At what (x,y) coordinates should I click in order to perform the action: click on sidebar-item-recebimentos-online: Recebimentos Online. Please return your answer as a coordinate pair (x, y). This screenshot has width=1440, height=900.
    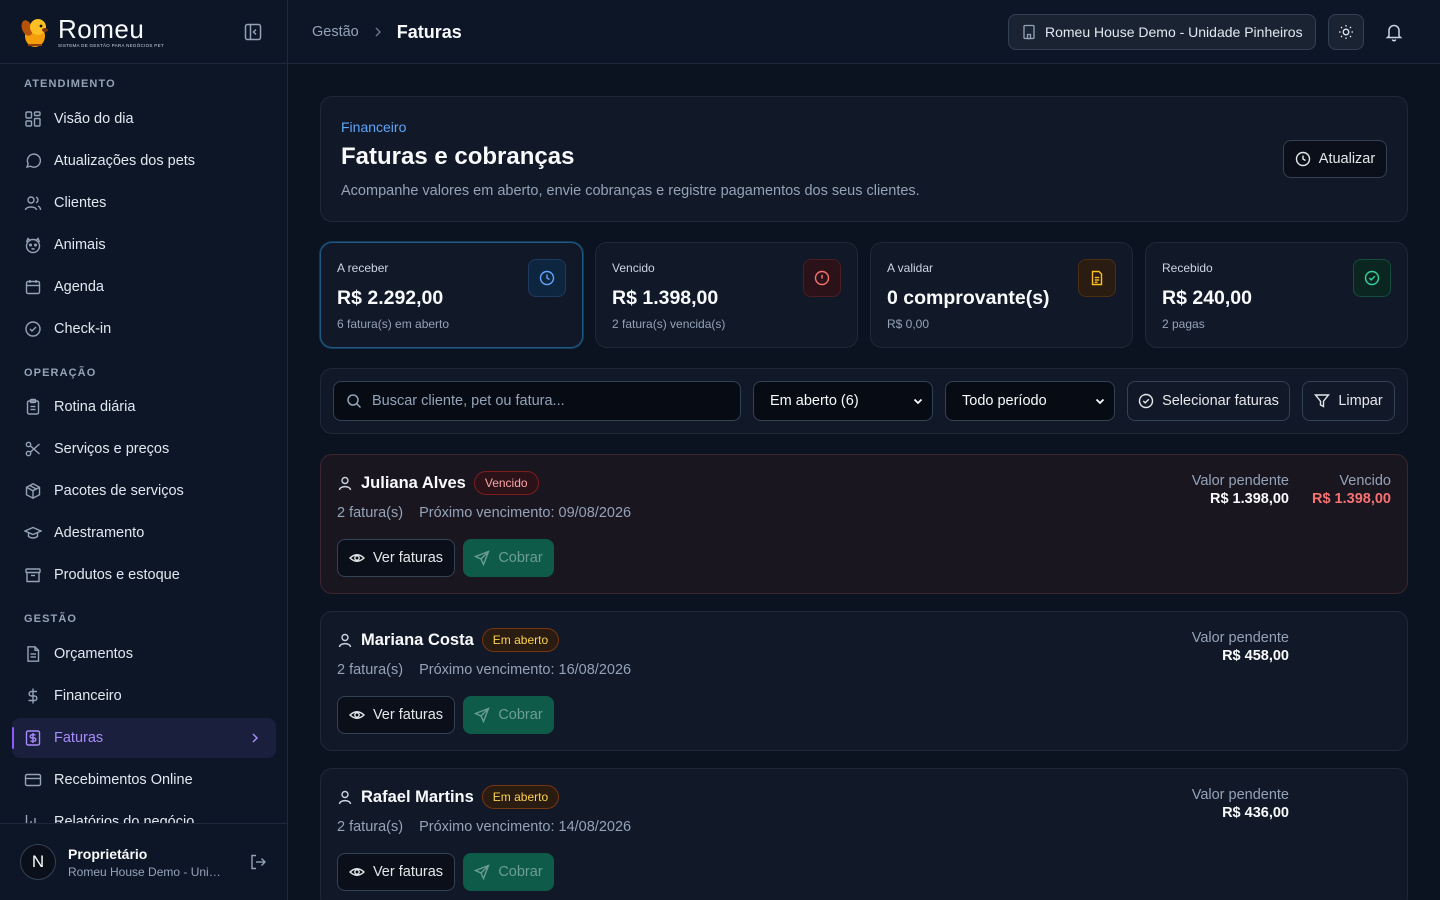
    Looking at the image, I should click on (144, 780).